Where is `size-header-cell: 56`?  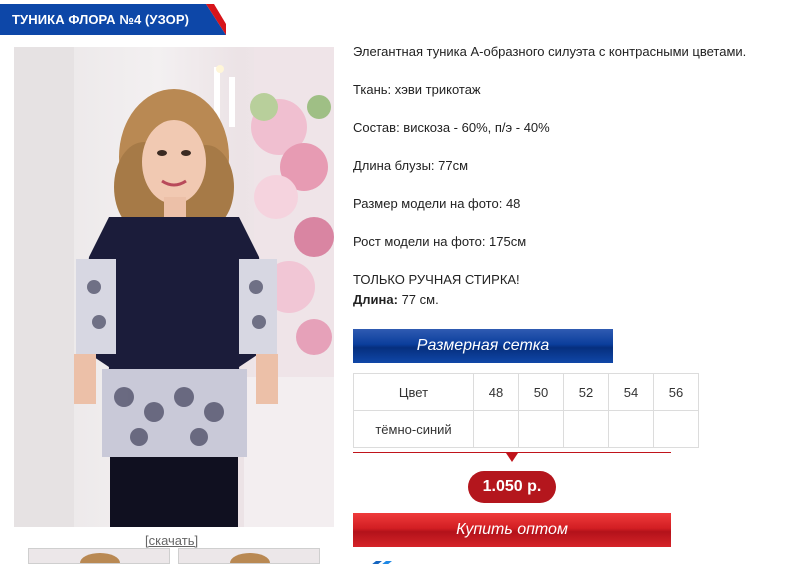
size-header-cell: 56 is located at coordinates (676, 392).